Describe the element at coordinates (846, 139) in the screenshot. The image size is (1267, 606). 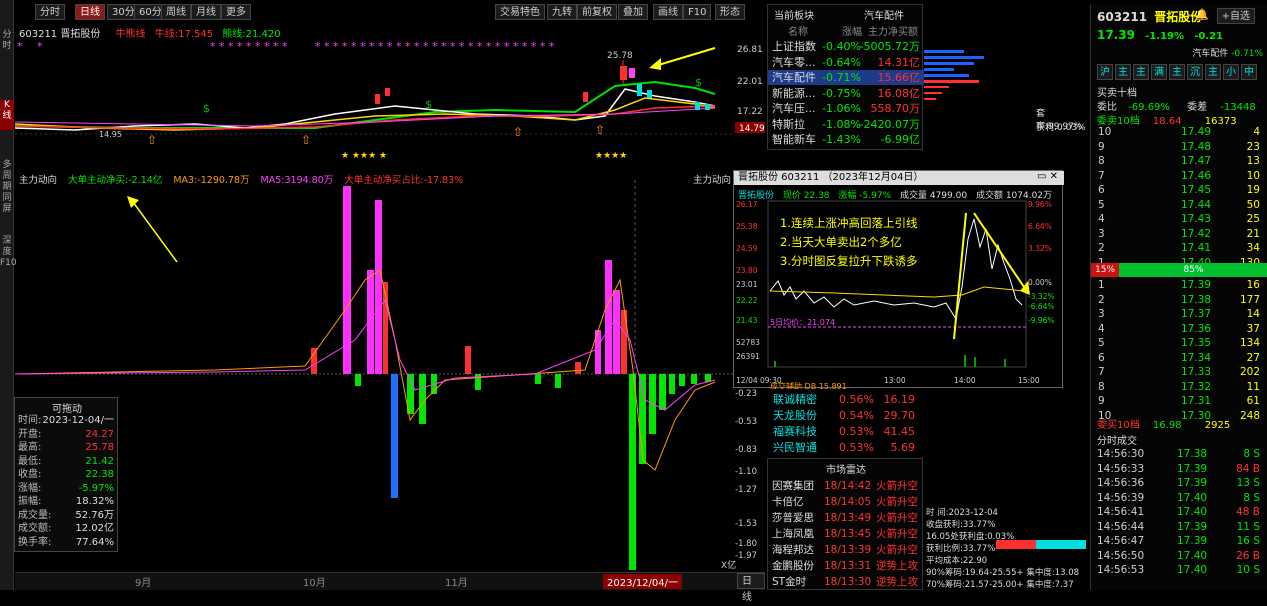
I see `sector-row: 智能新车 -1.43% -6.99亿` at that location.